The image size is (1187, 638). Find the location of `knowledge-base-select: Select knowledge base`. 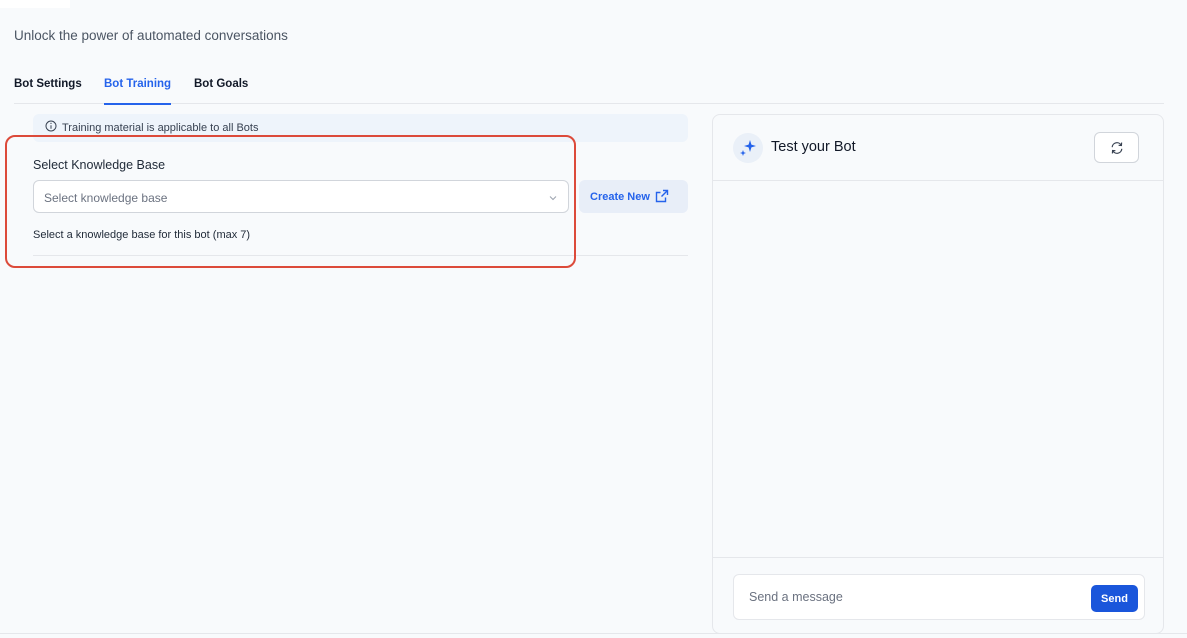

knowledge-base-select: Select knowledge base is located at coordinates (301, 196).